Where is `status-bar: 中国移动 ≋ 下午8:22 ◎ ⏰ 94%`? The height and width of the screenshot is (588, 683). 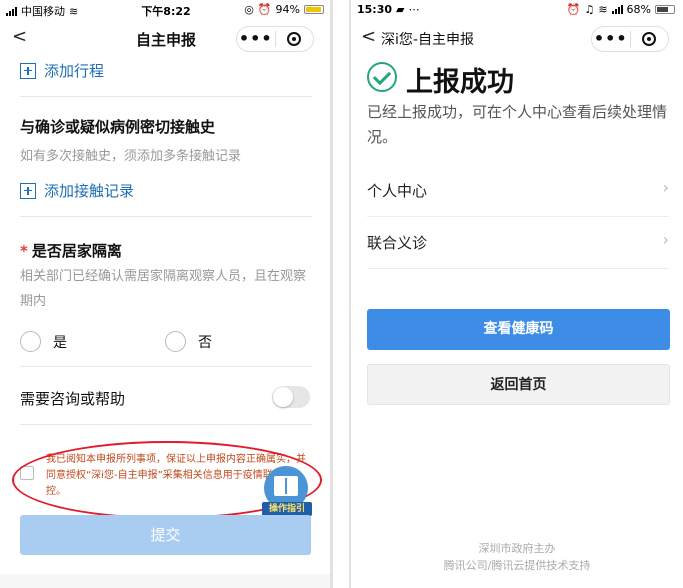
status-bar: 中国移动 ≋ 下午8:22 ◎ ⏰ 94% is located at coordinates (166, 10).